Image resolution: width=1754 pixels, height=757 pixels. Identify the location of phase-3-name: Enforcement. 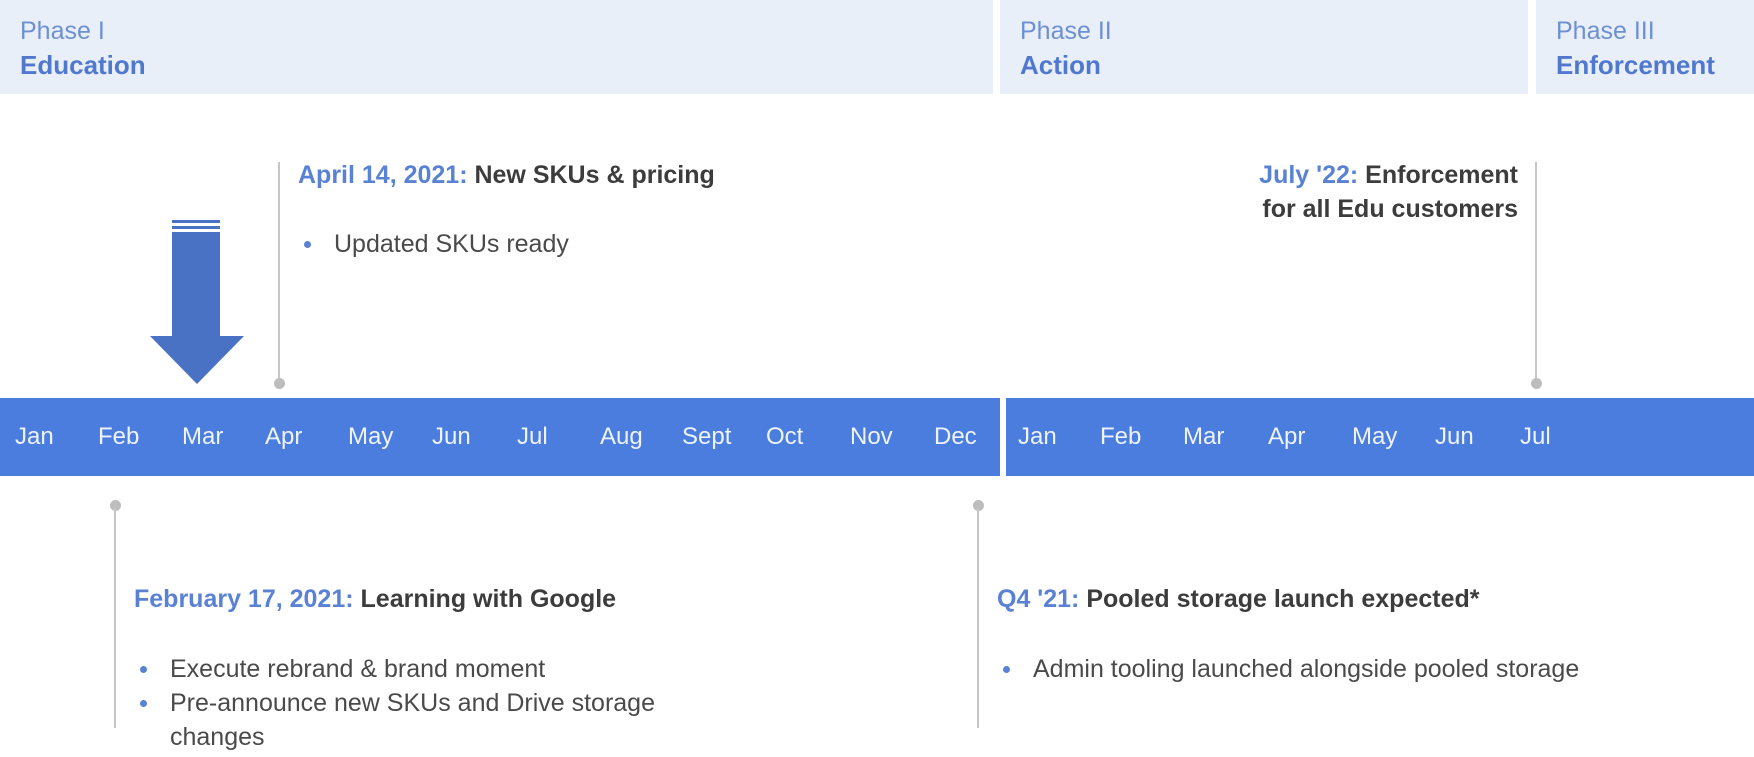
(1635, 65).